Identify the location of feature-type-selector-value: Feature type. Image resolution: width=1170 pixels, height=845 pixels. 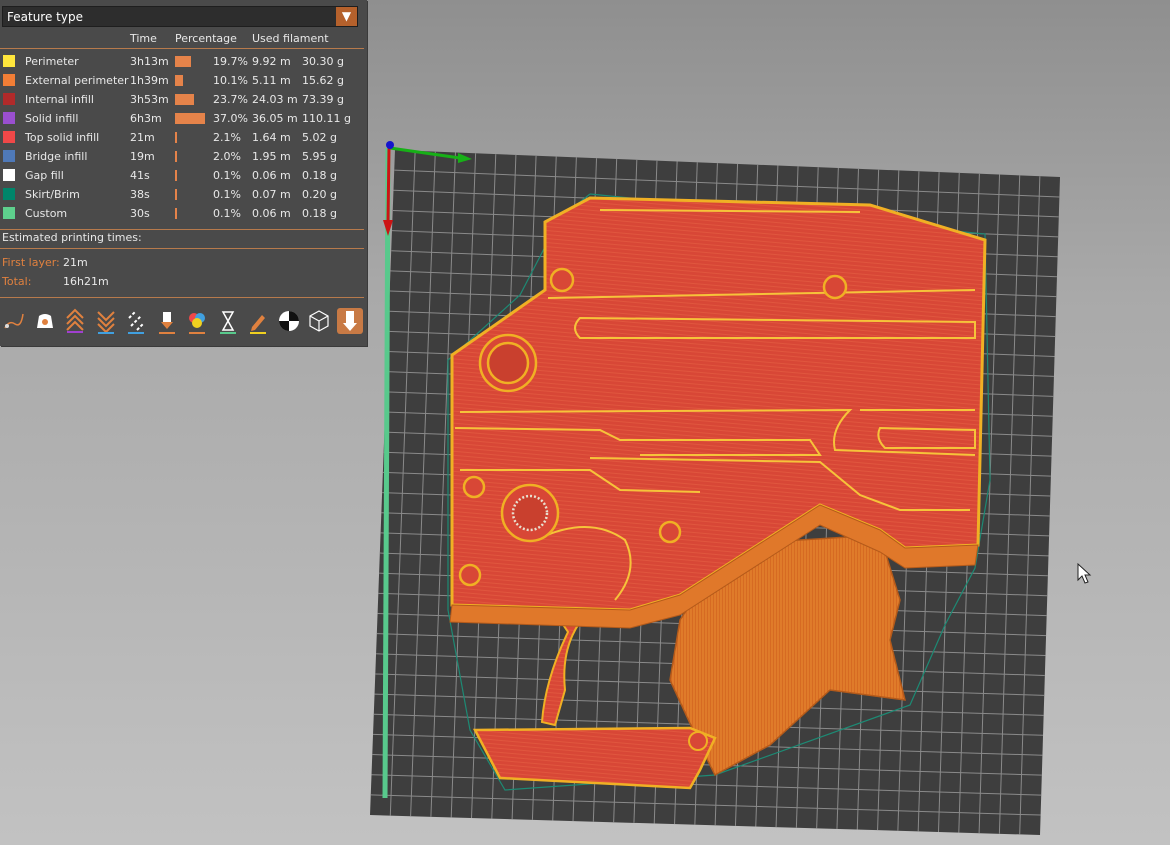
(45, 17).